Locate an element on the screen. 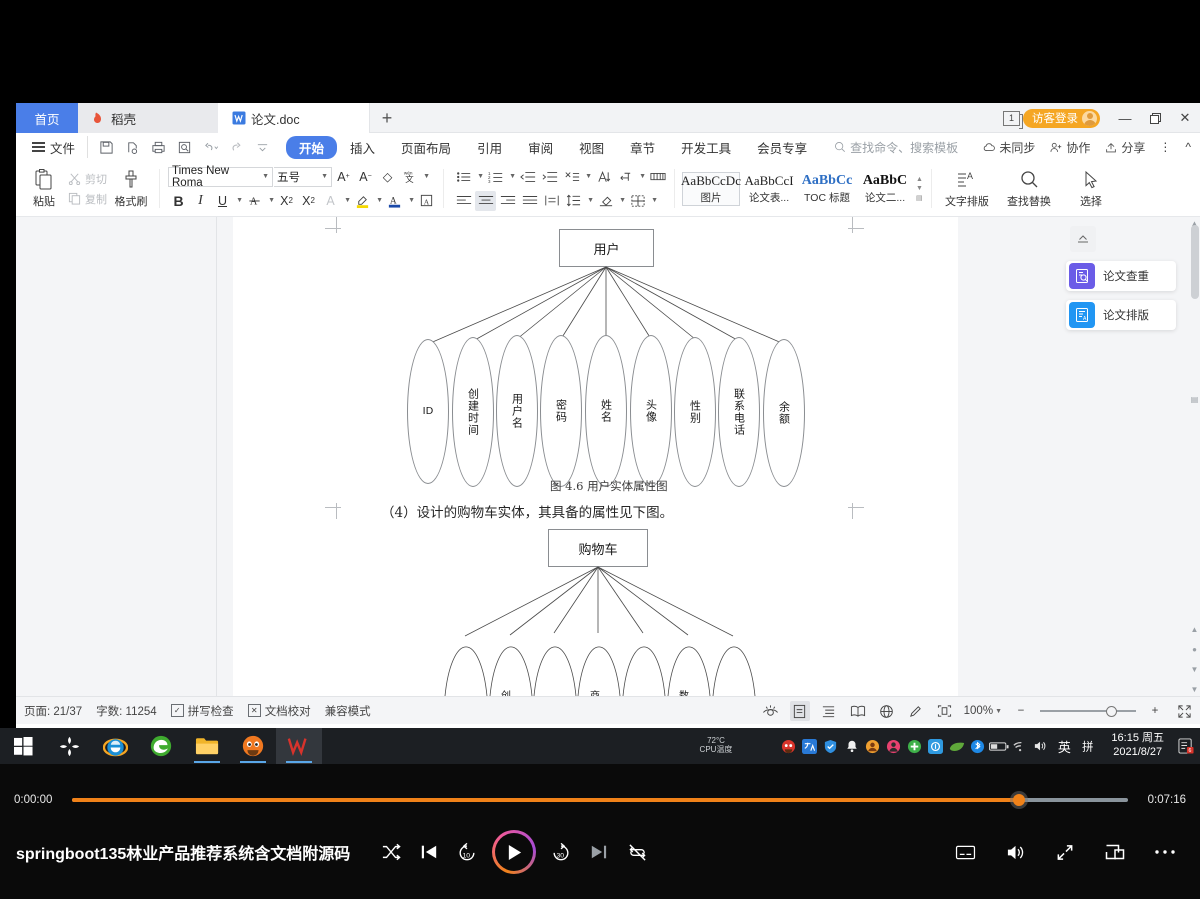  highlight-dropdown-icon: ▼ is located at coordinates (378, 201).